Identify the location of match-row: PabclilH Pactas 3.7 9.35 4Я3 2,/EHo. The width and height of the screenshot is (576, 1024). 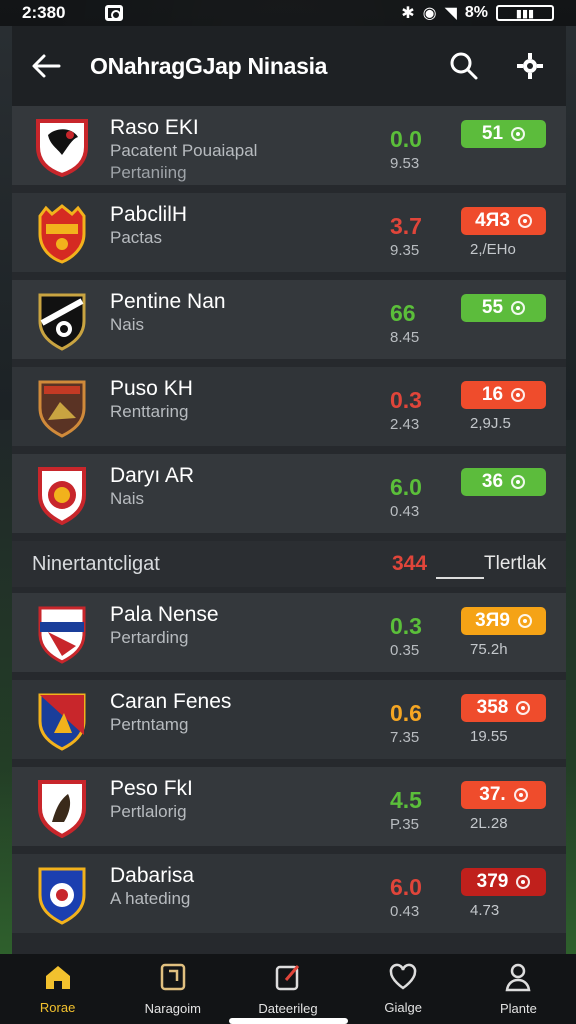
(289, 236).